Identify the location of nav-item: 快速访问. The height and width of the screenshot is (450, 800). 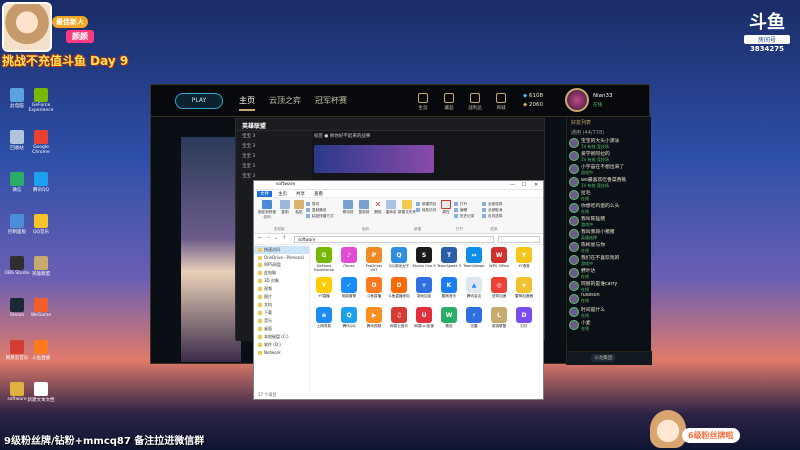
(281, 250).